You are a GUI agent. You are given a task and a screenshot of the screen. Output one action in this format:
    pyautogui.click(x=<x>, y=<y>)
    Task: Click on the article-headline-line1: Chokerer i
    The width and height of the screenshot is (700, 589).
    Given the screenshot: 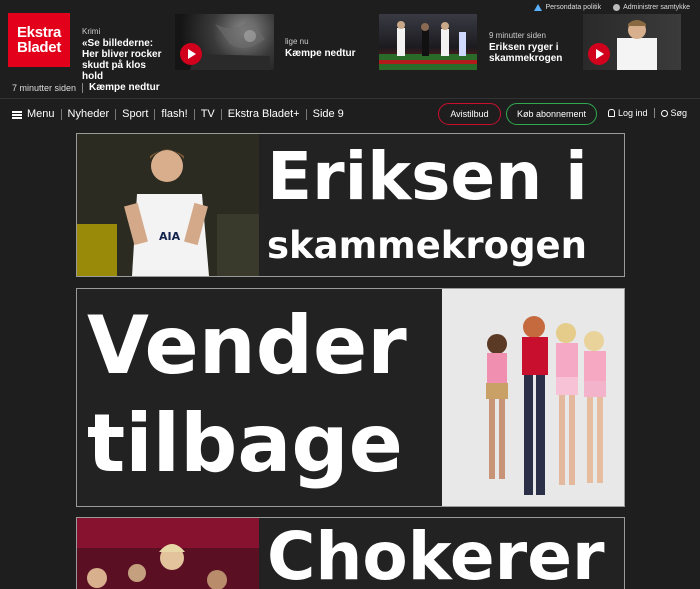 What is the action you would take?
    pyautogui.click(x=446, y=553)
    